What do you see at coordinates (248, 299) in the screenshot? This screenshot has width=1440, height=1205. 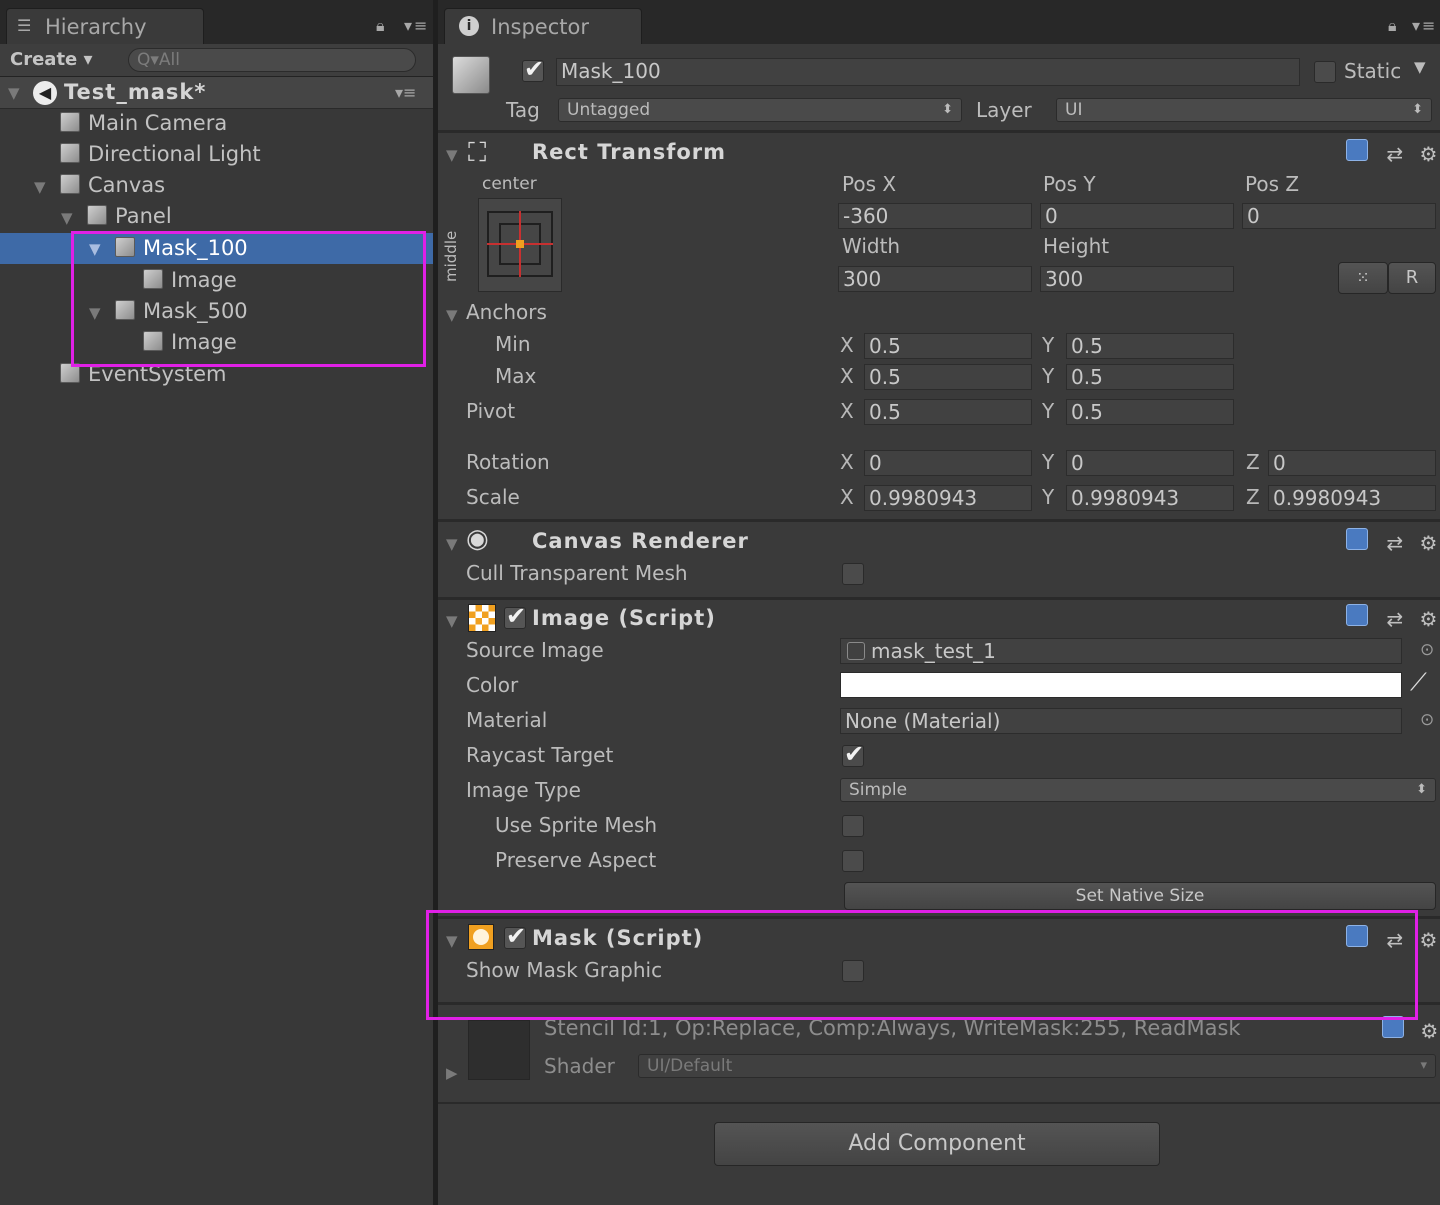 I see `highlight-box-hierarchy` at bounding box center [248, 299].